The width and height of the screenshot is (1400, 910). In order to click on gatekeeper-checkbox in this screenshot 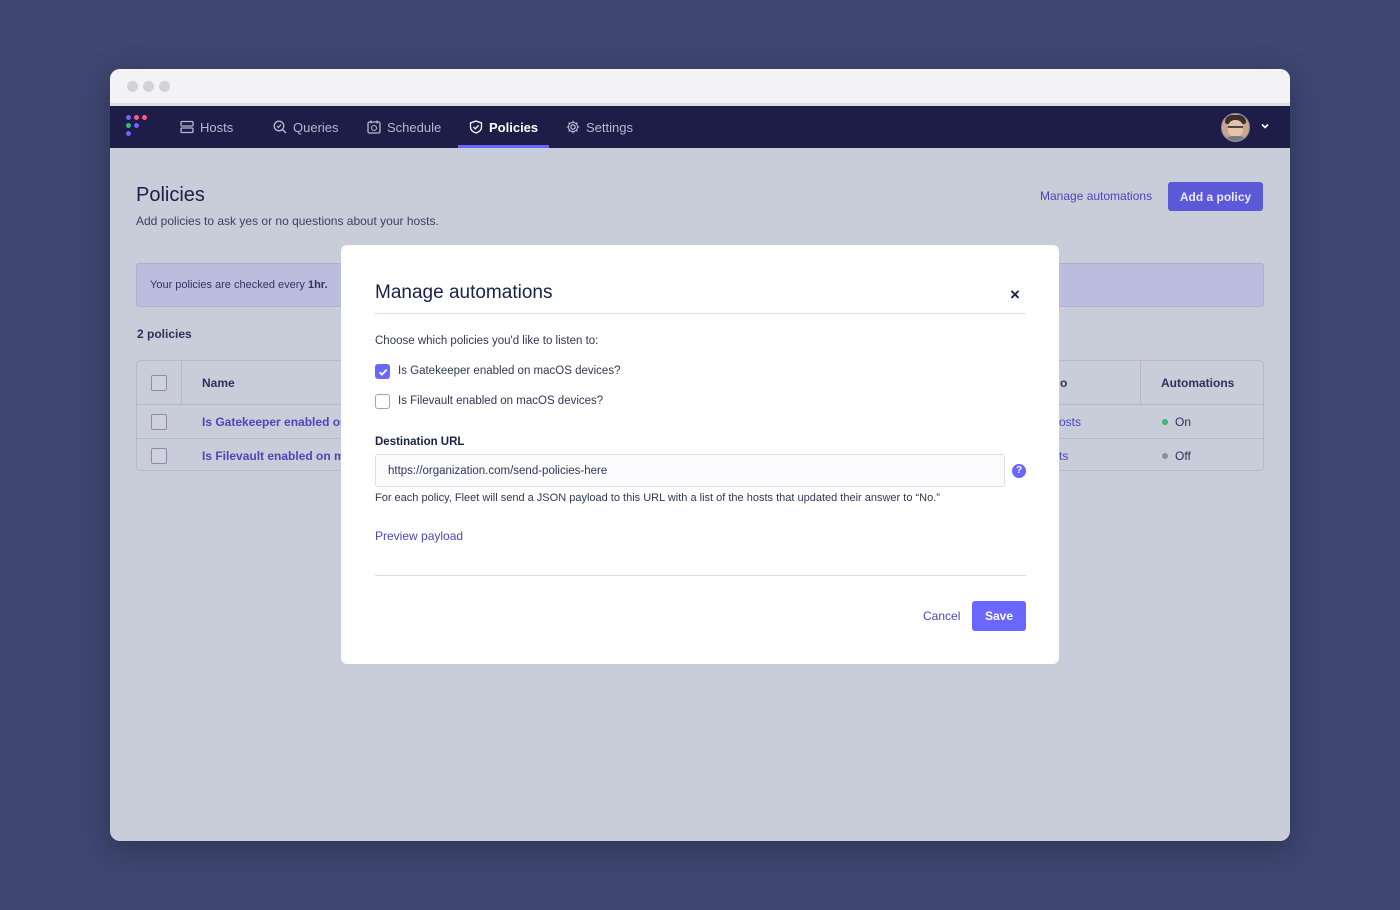, I will do `click(382, 371)`.